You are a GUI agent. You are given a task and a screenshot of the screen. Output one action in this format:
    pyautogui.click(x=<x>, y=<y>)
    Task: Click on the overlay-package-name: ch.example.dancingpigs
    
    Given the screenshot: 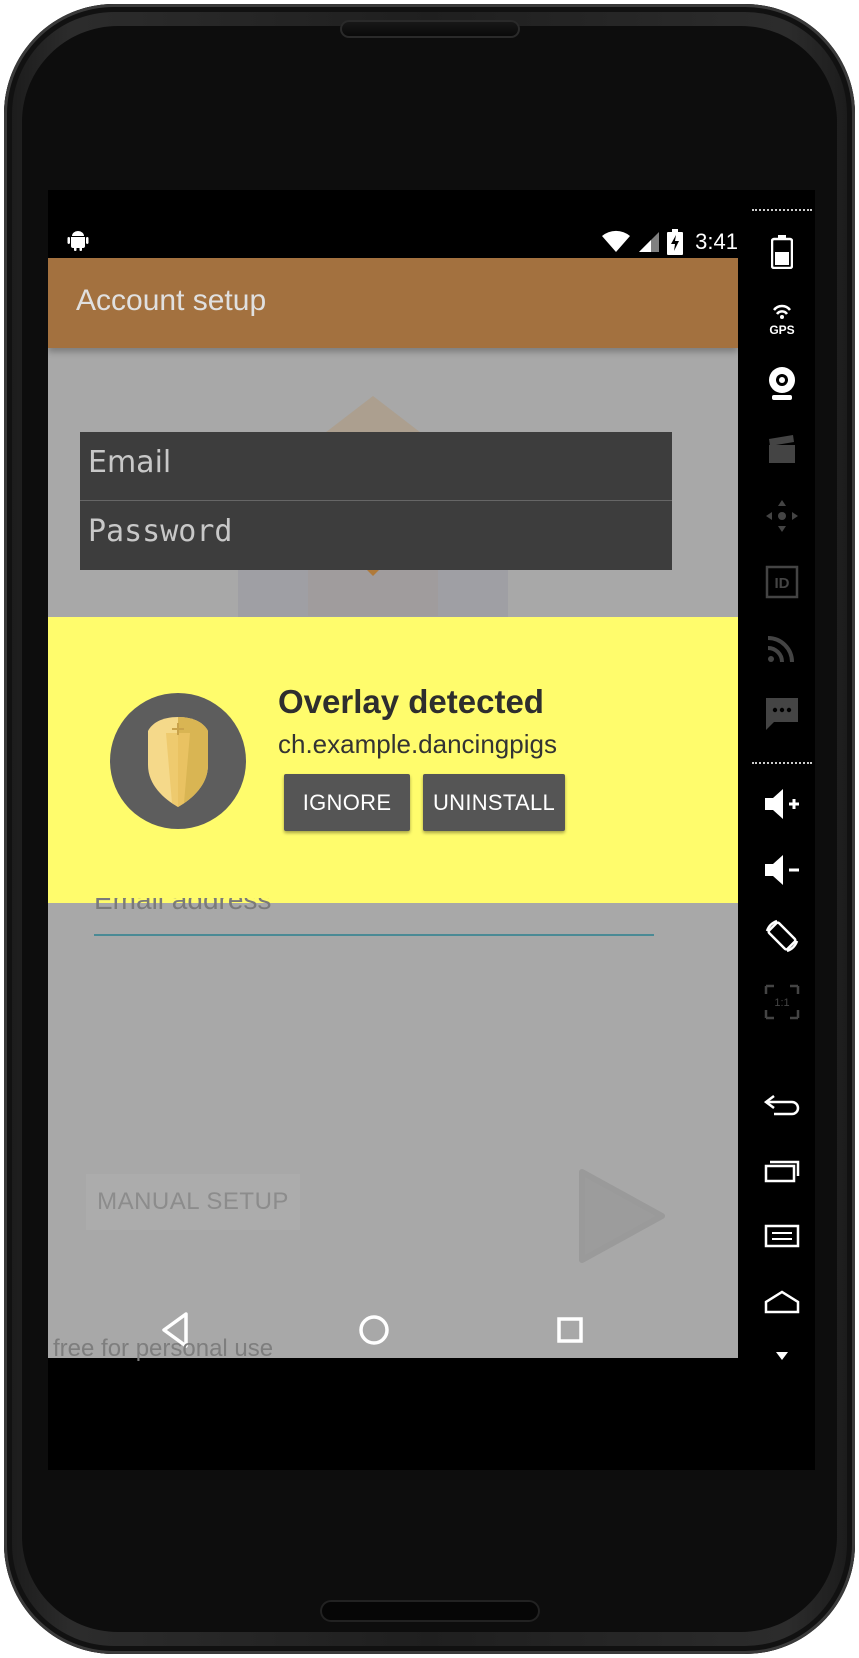 What is the action you would take?
    pyautogui.click(x=417, y=744)
    